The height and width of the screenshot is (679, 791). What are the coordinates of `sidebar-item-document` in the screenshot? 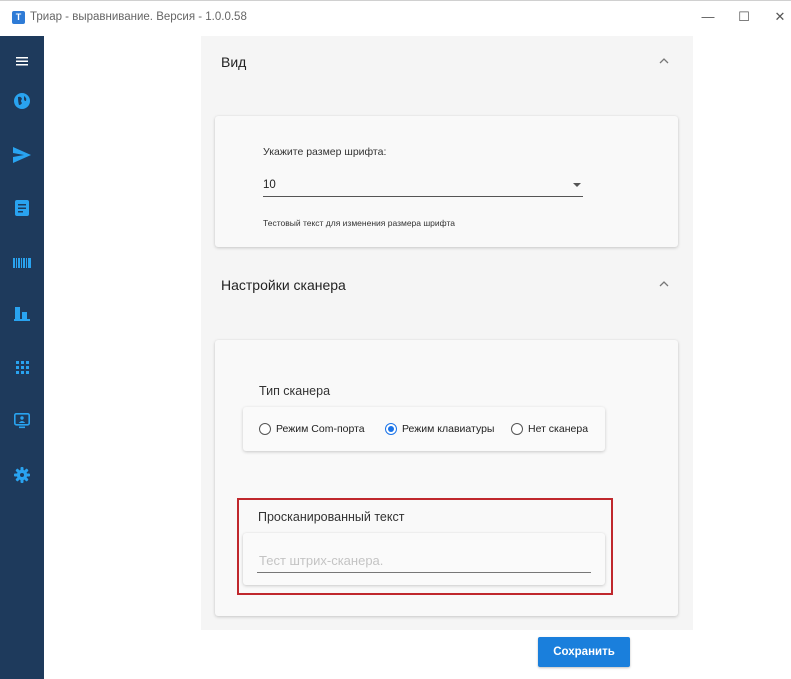 It's located at (22, 208).